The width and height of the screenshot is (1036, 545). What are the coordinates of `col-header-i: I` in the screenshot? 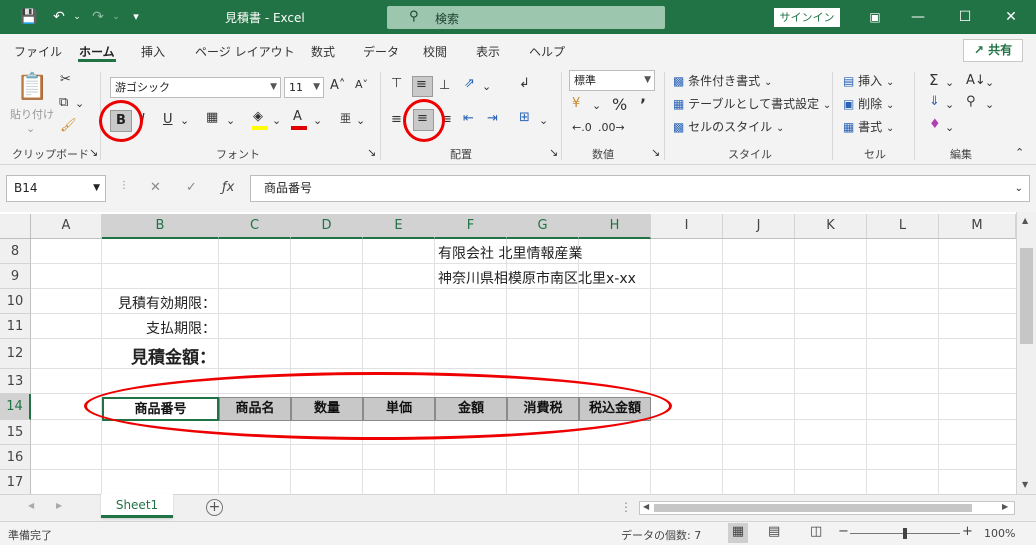 It's located at (687, 226).